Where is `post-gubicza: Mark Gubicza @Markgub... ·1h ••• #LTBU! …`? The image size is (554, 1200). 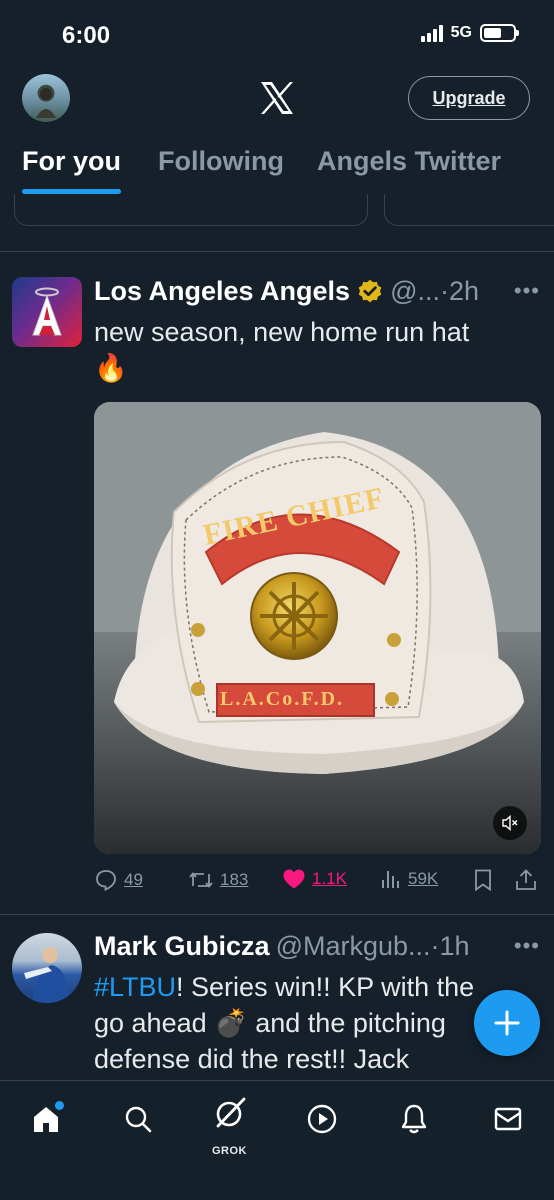
post-gubicza: Mark Gubicza @Markgub... ·1h ••• #LTBU! … is located at coordinates (277, 997).